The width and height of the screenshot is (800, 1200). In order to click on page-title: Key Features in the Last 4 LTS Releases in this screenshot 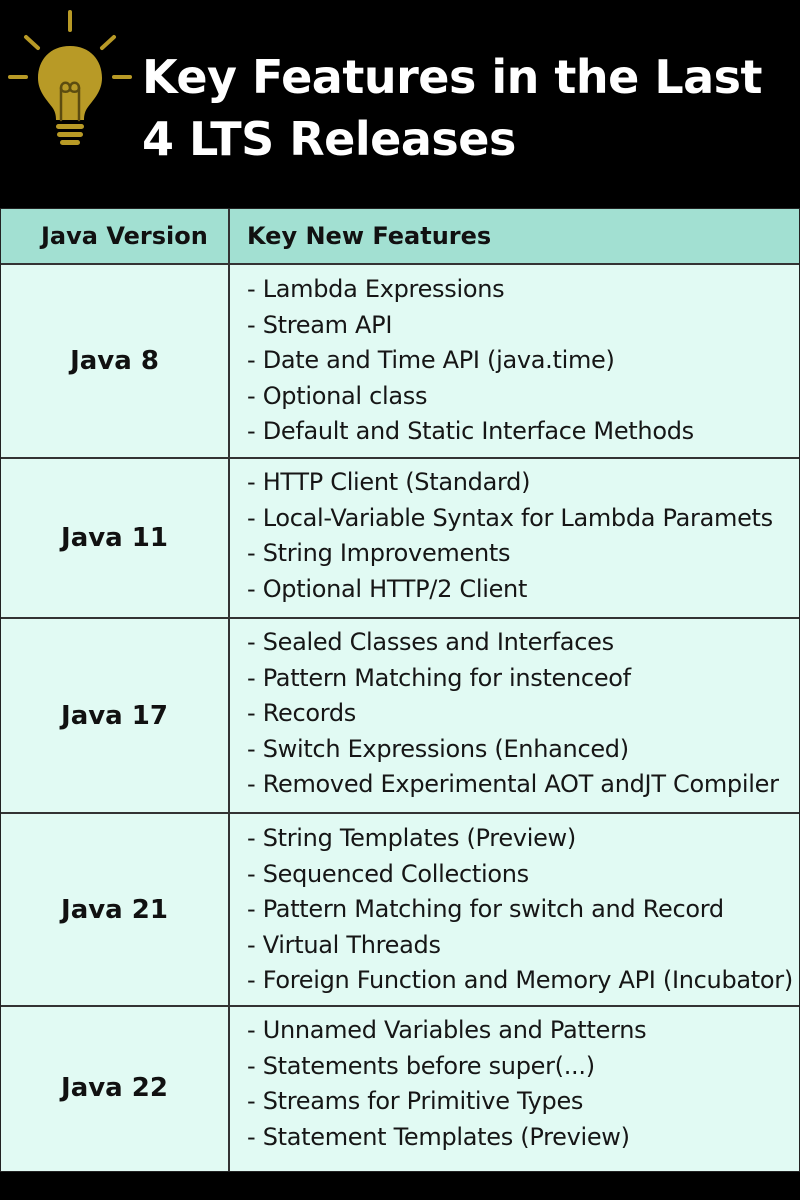, I will do `click(462, 108)`.